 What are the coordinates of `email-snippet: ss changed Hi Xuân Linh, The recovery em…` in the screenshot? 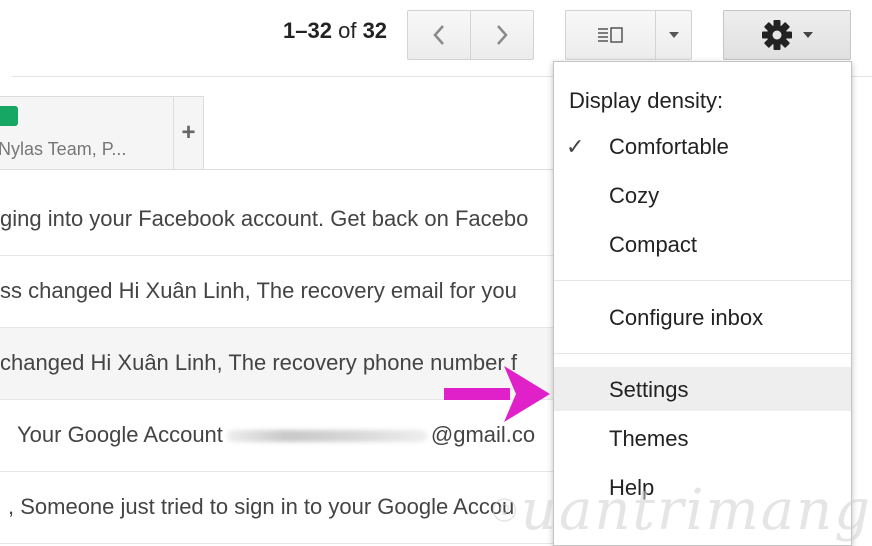 It's located at (258, 290).